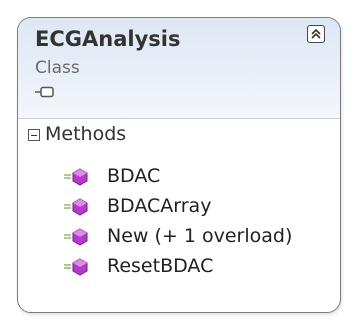  Describe the element at coordinates (108, 39) in the screenshot. I see `class-name: ECGAnalysis` at that location.